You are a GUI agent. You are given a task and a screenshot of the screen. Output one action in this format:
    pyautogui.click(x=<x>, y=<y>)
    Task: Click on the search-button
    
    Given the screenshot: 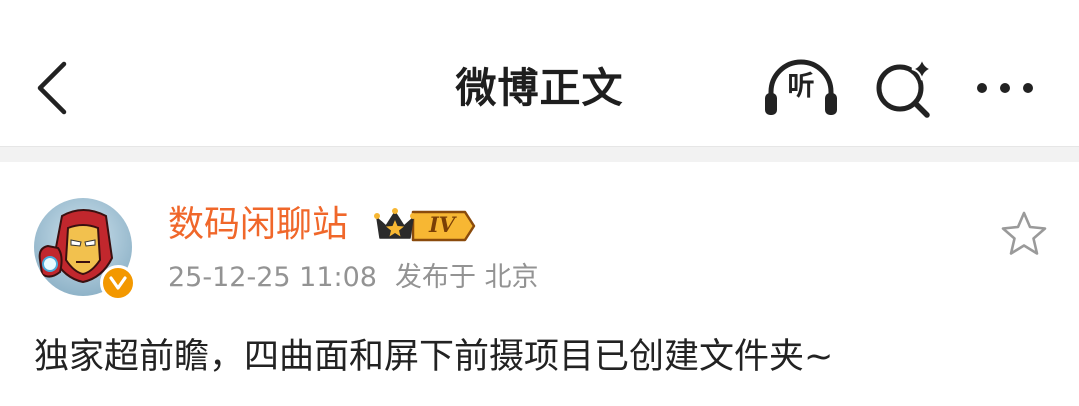 What is the action you would take?
    pyautogui.click(x=905, y=88)
    